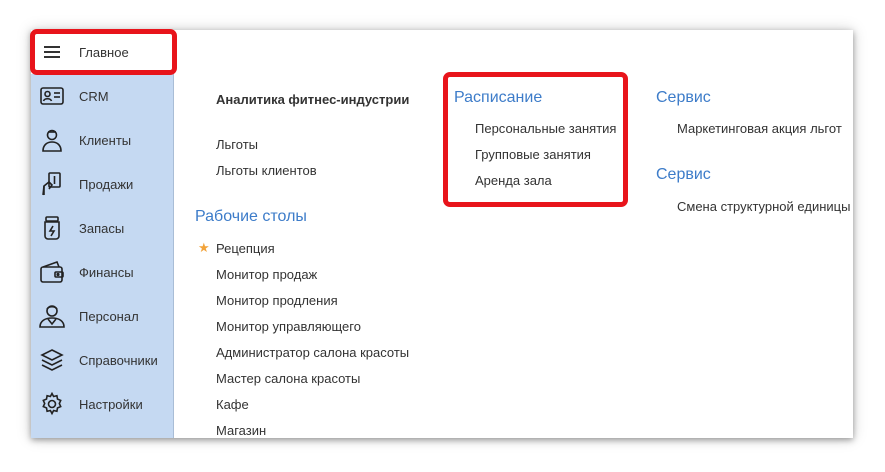 This screenshot has height=472, width=885. I want to click on sidebar-item-sales: Продажи, so click(102, 184).